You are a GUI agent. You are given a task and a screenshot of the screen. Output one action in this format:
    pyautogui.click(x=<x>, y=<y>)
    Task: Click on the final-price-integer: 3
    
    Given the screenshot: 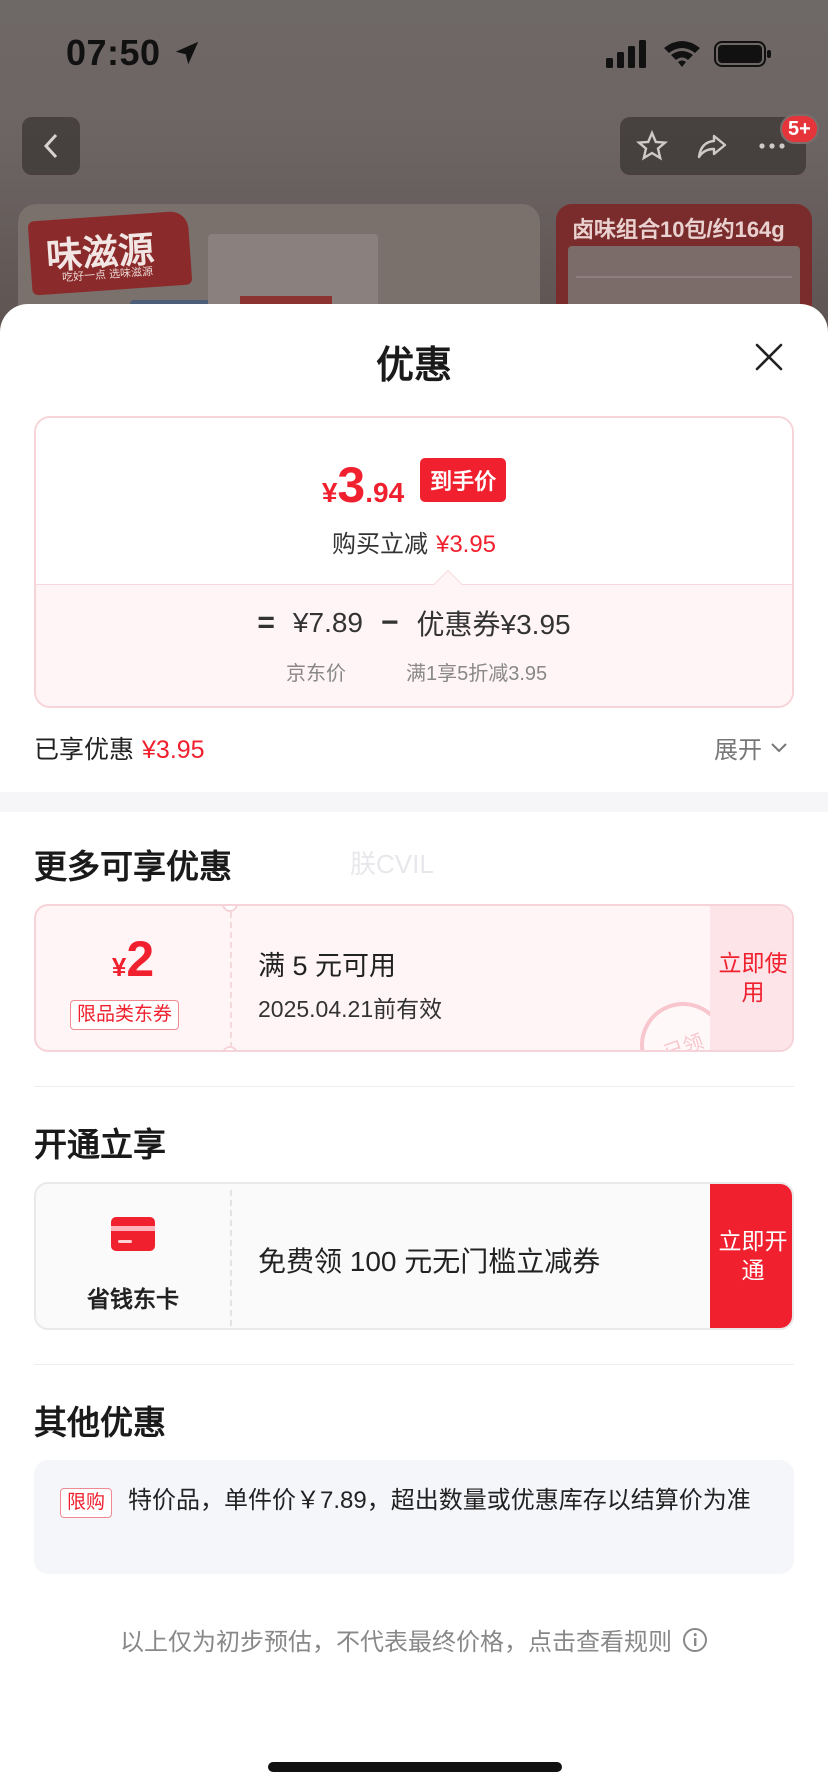 What is the action you would take?
    pyautogui.click(x=351, y=485)
    